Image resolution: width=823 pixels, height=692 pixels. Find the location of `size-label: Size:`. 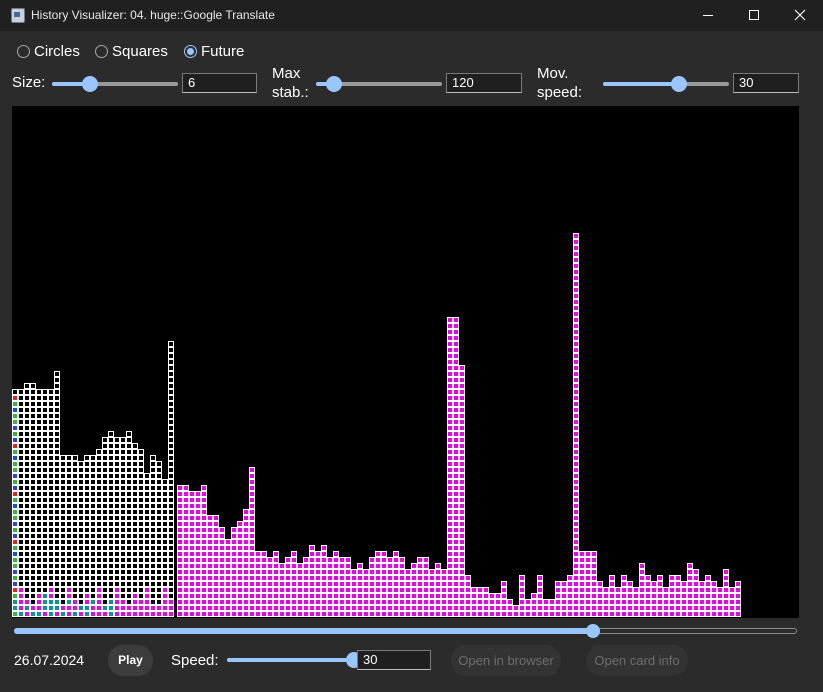

size-label: Size: is located at coordinates (29, 82).